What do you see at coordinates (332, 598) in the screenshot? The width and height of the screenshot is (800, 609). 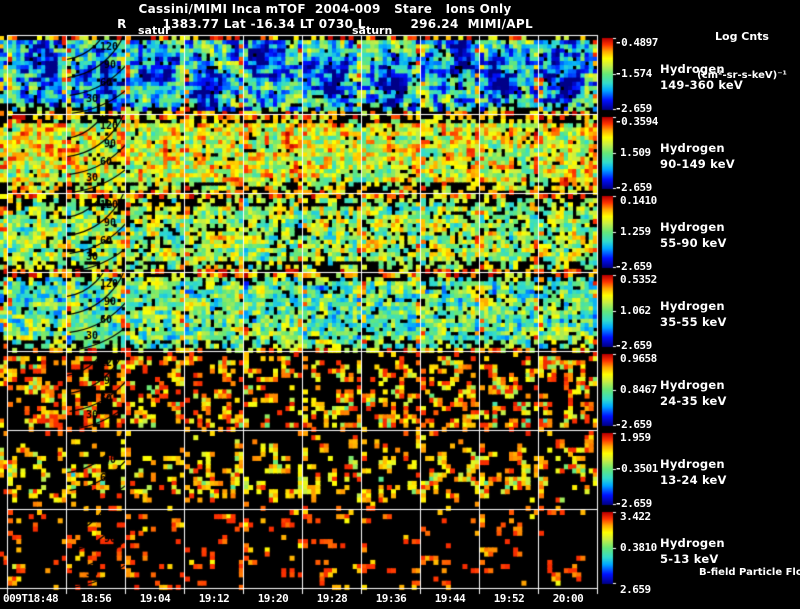 I see `time-tick-label: 19:28` at bounding box center [332, 598].